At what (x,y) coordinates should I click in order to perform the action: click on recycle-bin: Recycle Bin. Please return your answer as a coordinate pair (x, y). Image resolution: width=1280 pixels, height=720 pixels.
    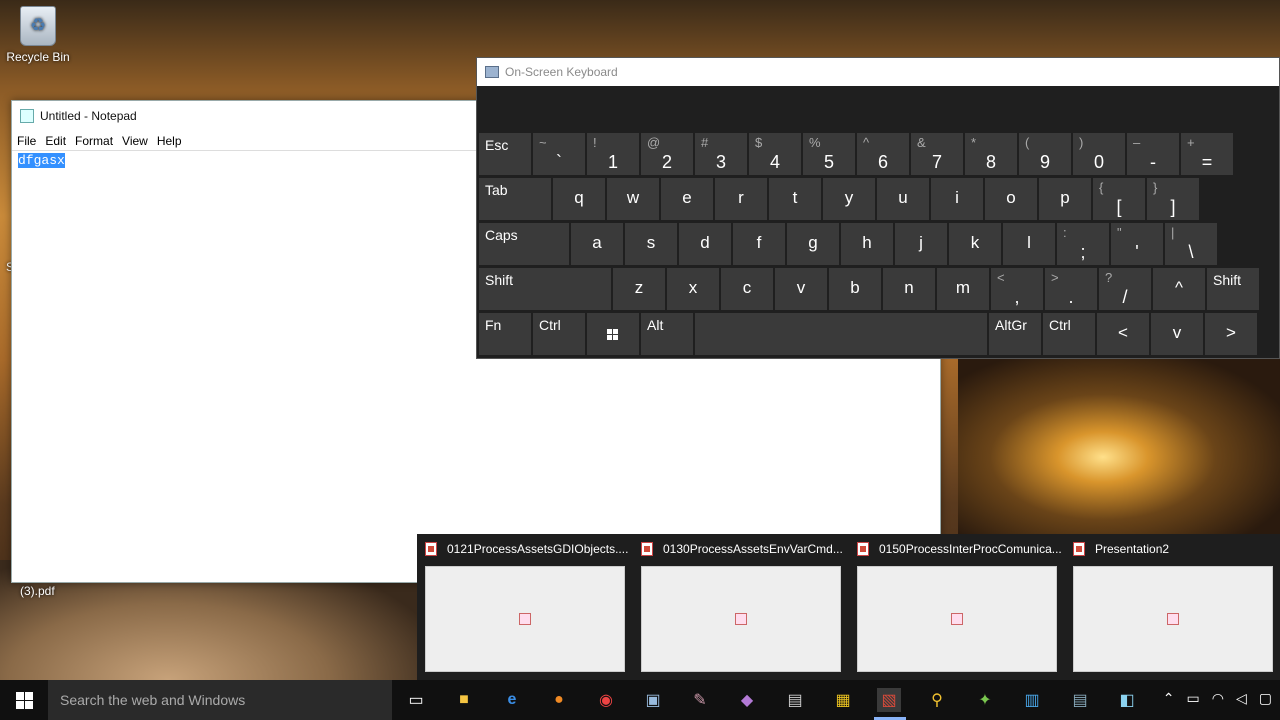
    Looking at the image, I should click on (38, 35).